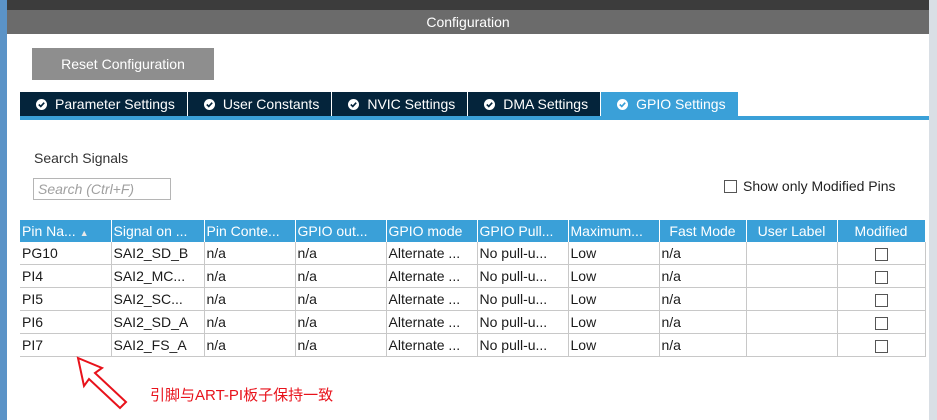 This screenshot has width=937, height=420. Describe the element at coordinates (66, 299) in the screenshot. I see `cell-pin-name: PI5` at that location.